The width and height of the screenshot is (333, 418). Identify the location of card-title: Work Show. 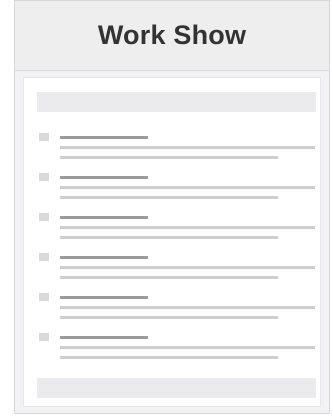
(172, 35).